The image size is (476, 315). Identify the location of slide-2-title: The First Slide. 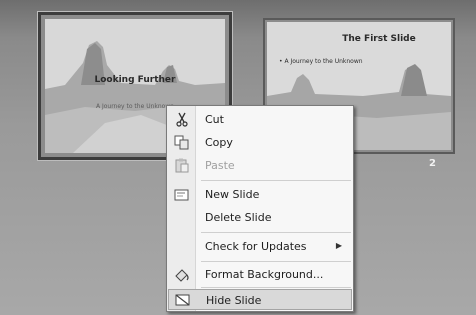
(379, 39).